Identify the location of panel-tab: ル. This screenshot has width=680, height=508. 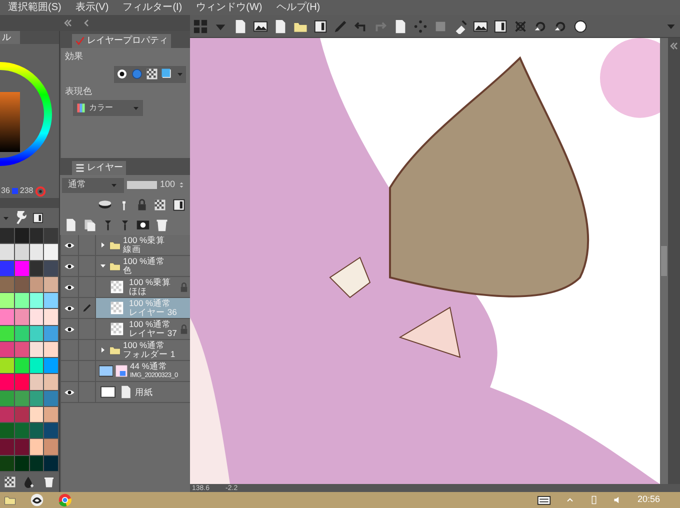
(10, 37).